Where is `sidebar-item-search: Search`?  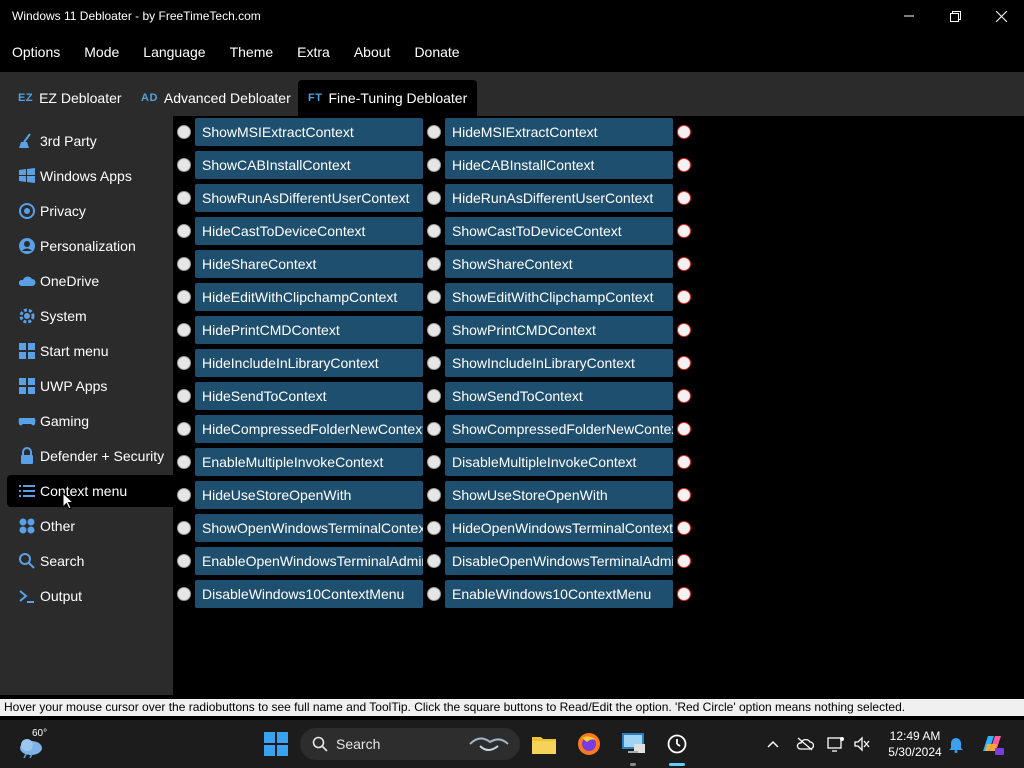 sidebar-item-search: Search is located at coordinates (90, 561).